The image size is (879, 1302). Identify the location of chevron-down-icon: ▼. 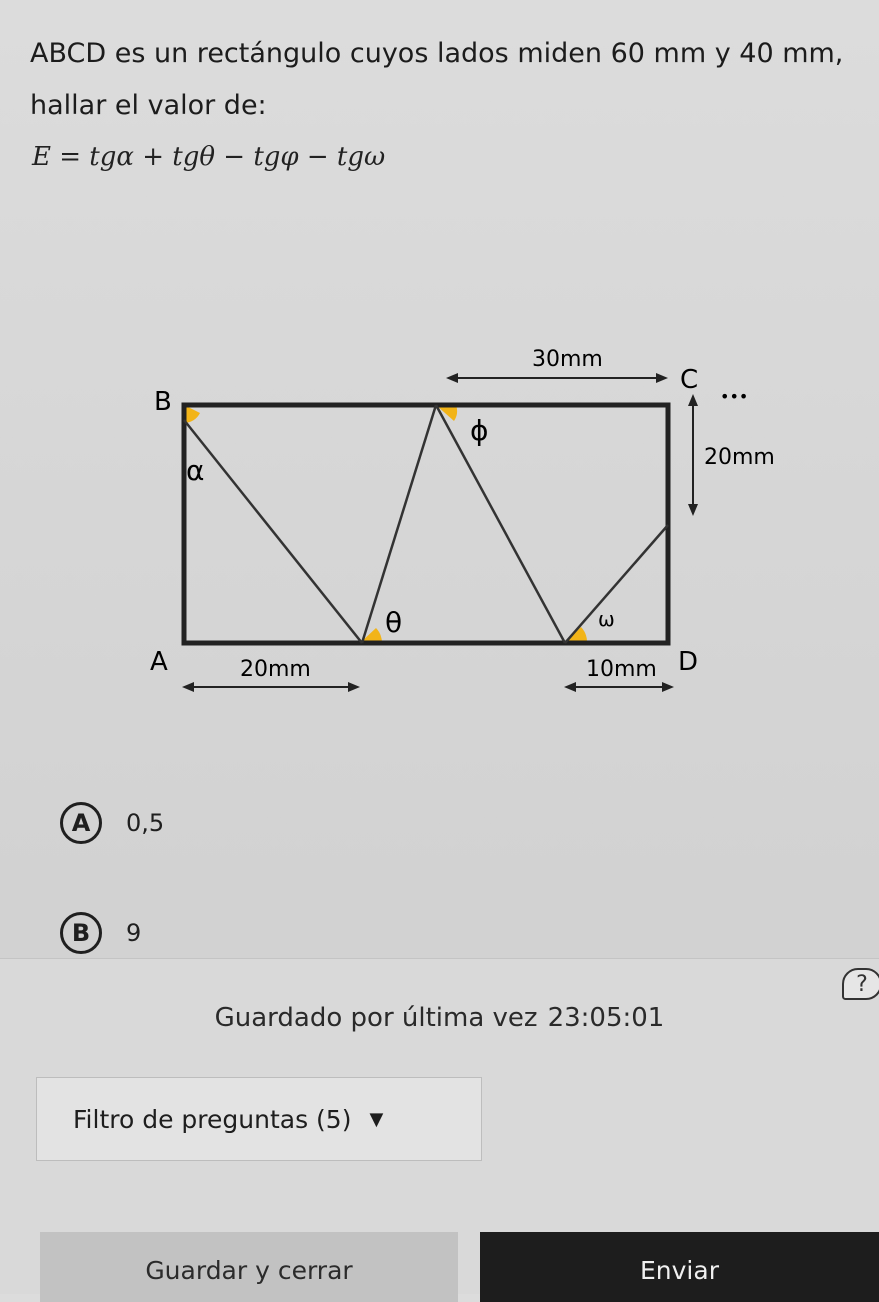
(376, 1119).